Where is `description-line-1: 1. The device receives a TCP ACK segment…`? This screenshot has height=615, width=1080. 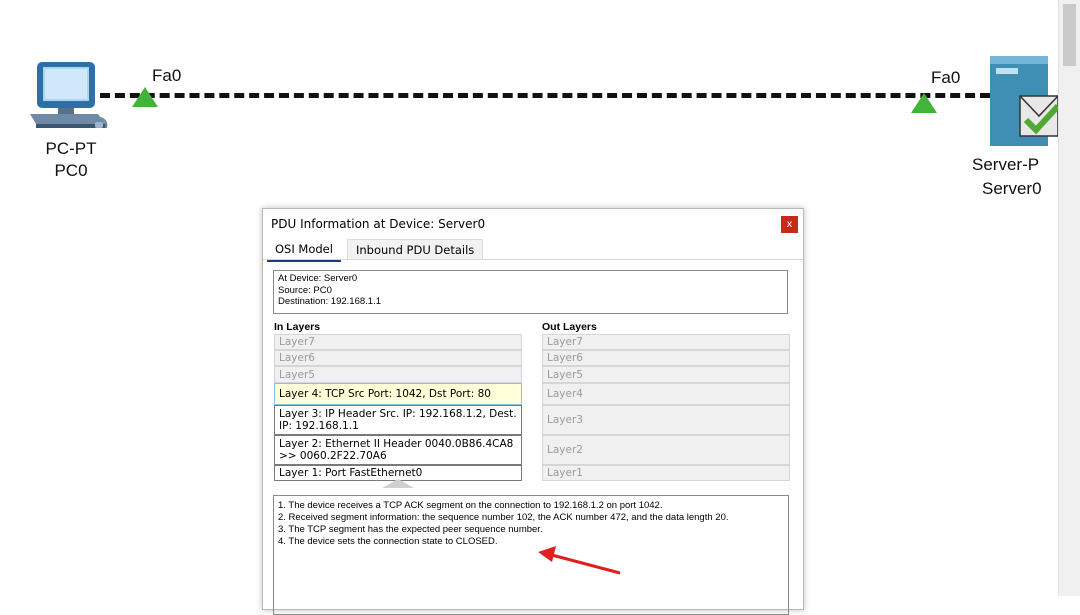
description-line-1: 1. The device receives a TCP ACK segment… is located at coordinates (470, 505).